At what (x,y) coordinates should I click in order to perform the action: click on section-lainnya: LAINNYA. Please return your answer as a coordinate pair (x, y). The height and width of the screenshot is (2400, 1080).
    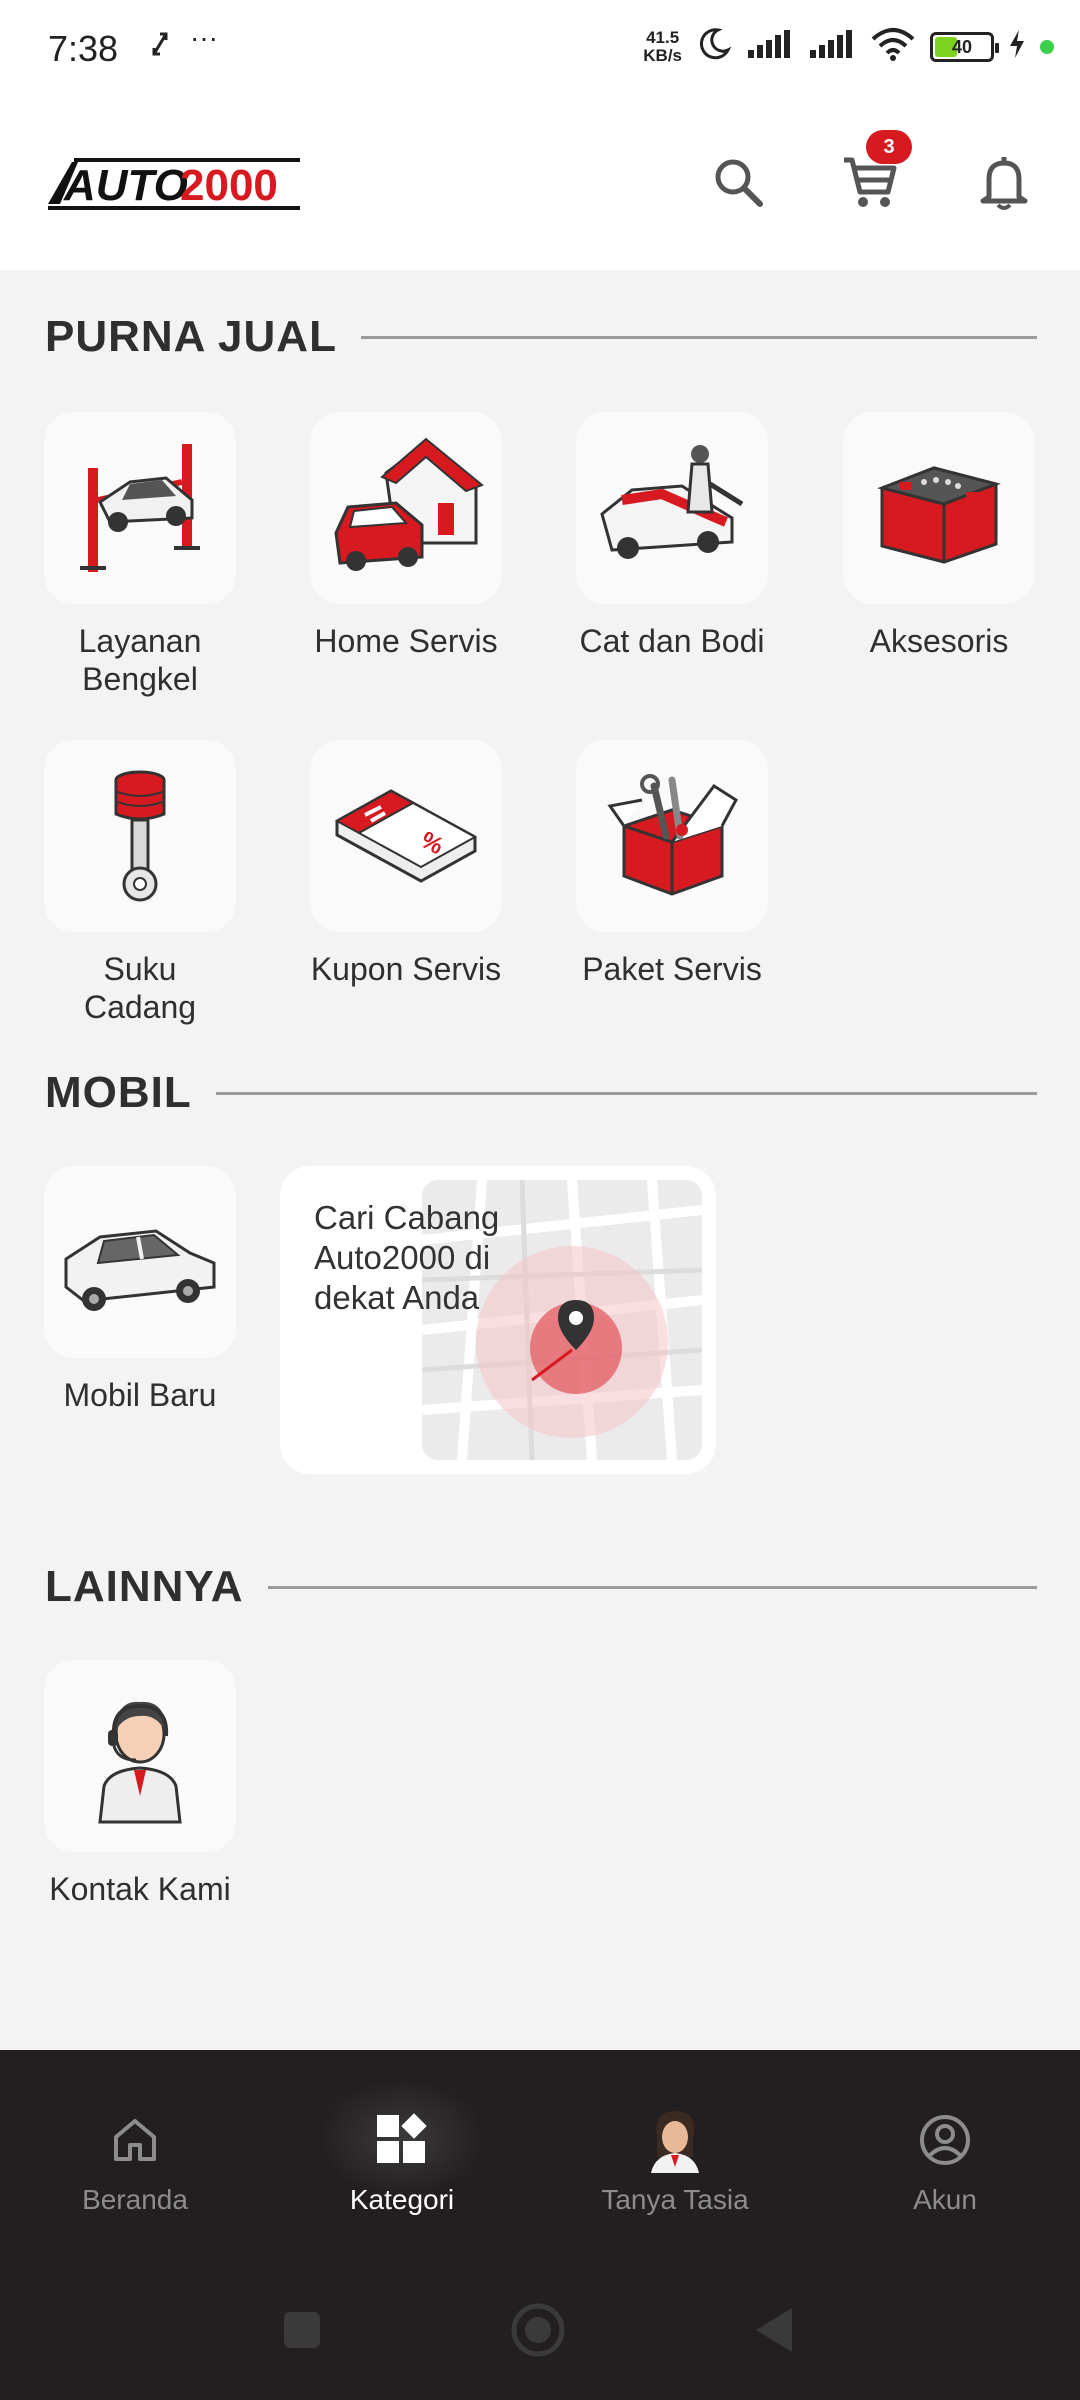
    Looking at the image, I should click on (541, 1587).